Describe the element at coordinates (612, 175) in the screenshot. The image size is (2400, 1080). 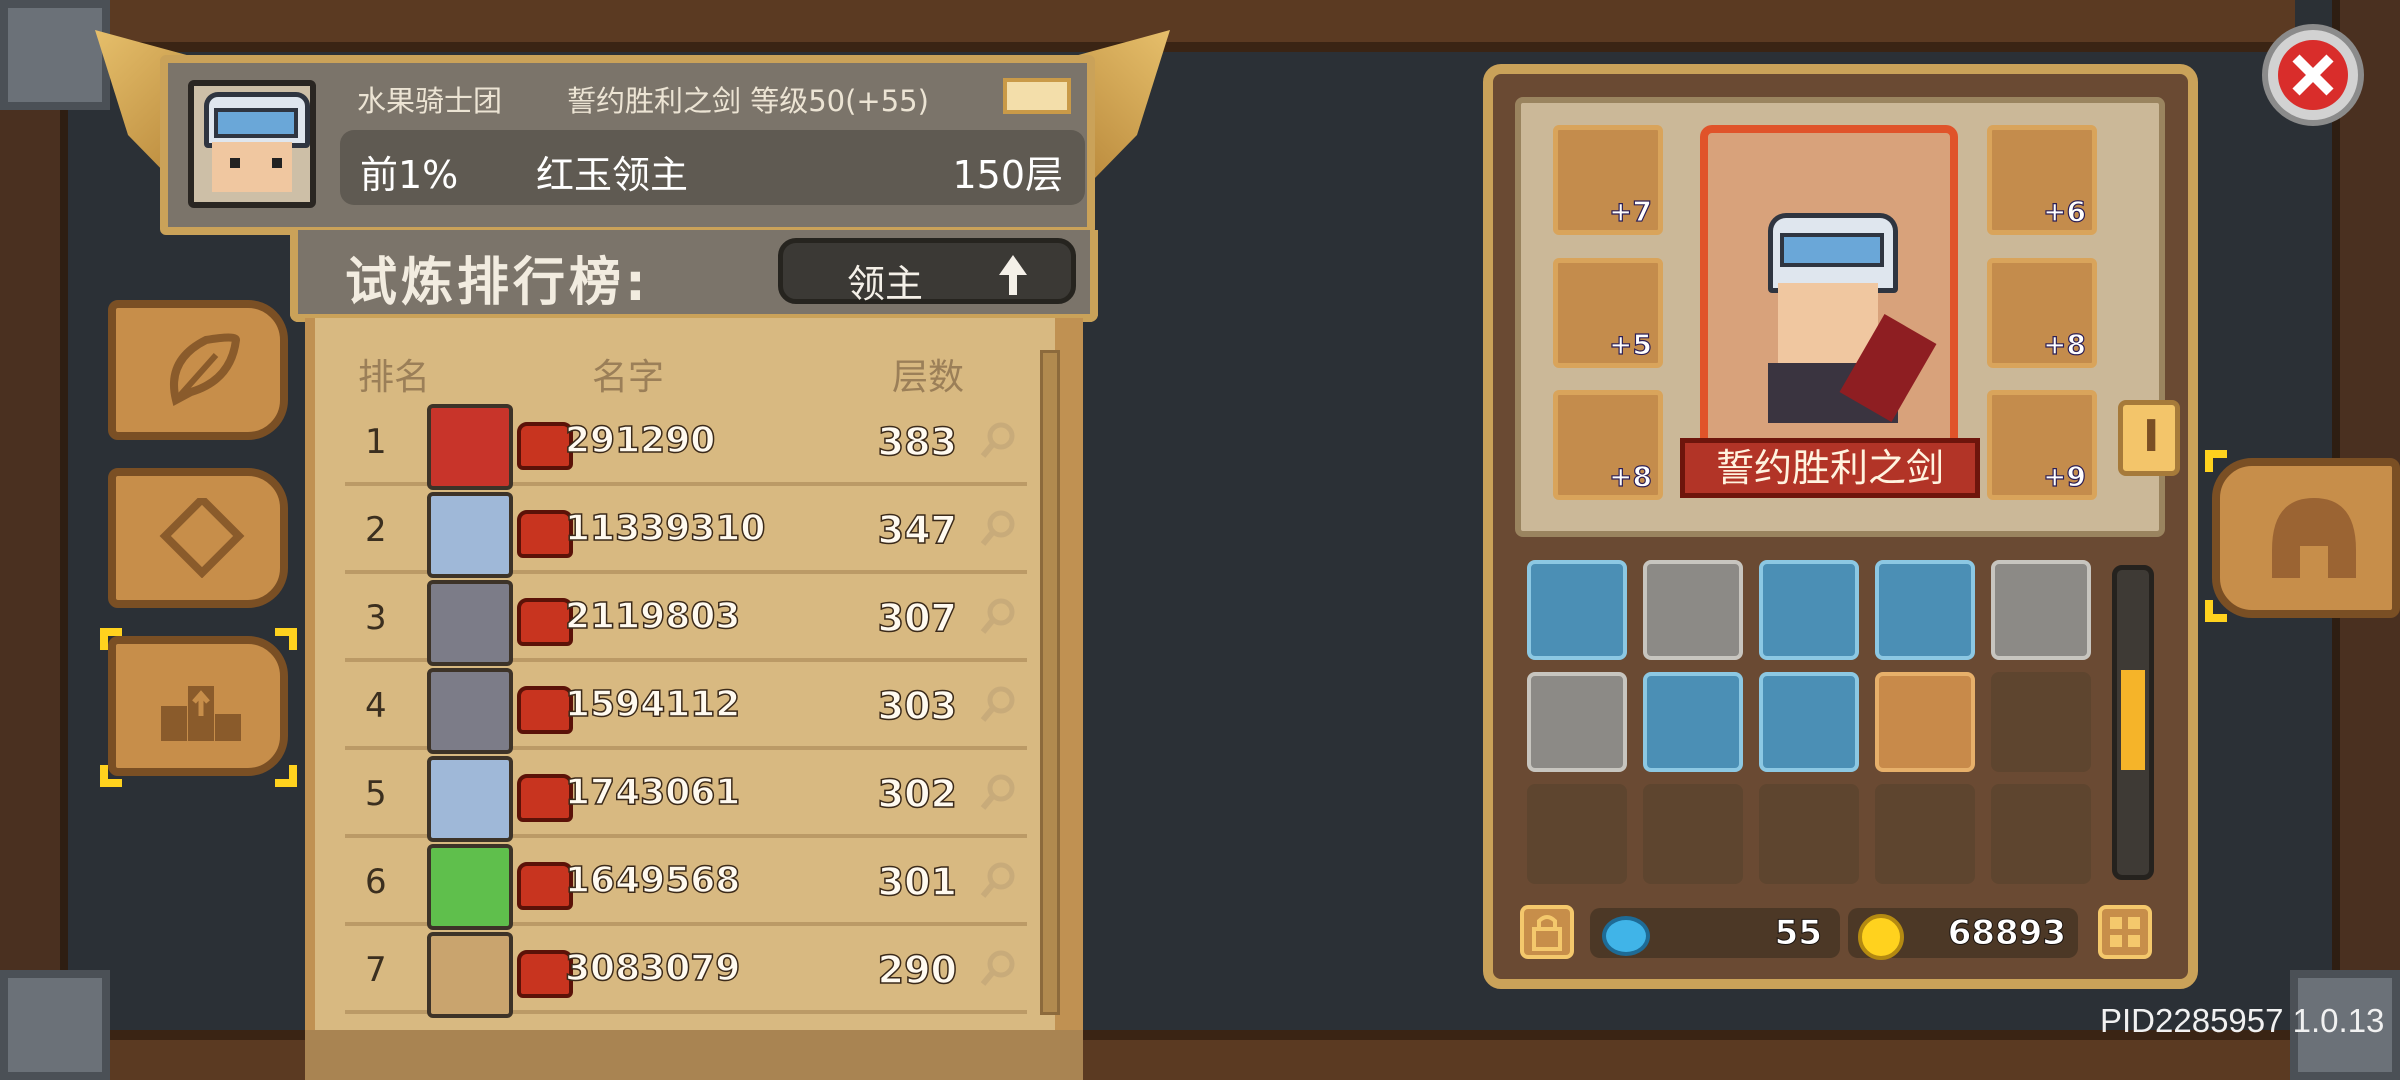
I see `boss-name: 红玉领主` at that location.